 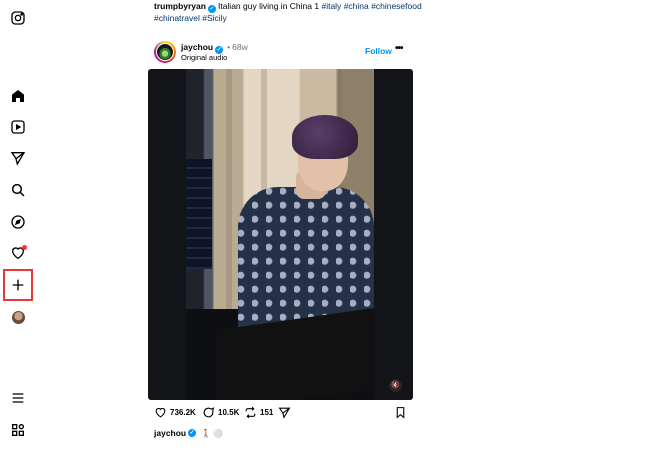 What do you see at coordinates (209, 412) in the screenshot?
I see `comment-icon` at bounding box center [209, 412].